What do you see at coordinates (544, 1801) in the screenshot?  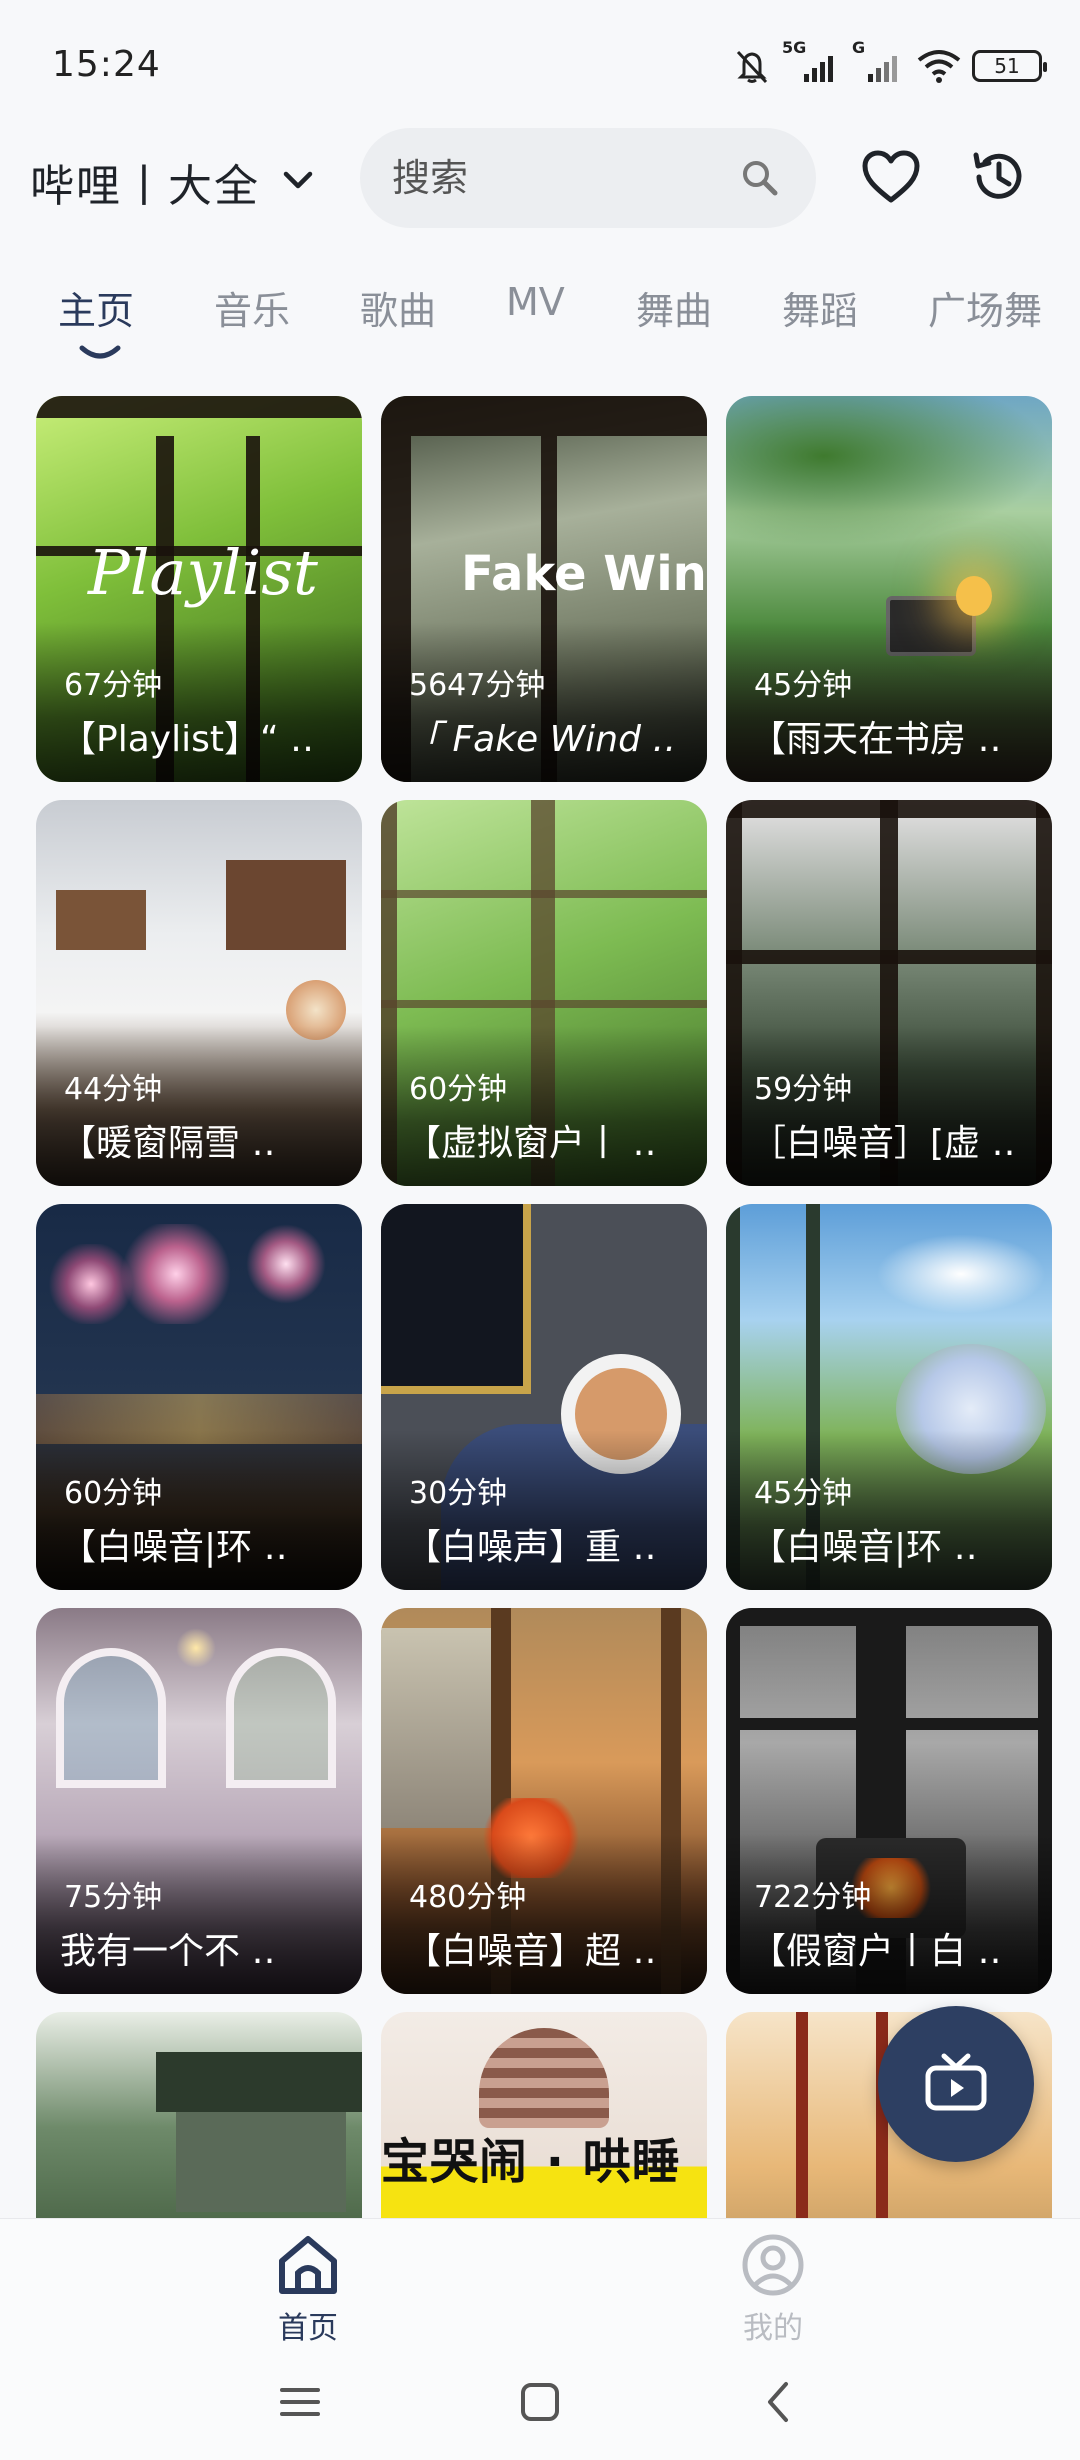 I see `video-card: 480分钟 【白噪音】超 ‥` at bounding box center [544, 1801].